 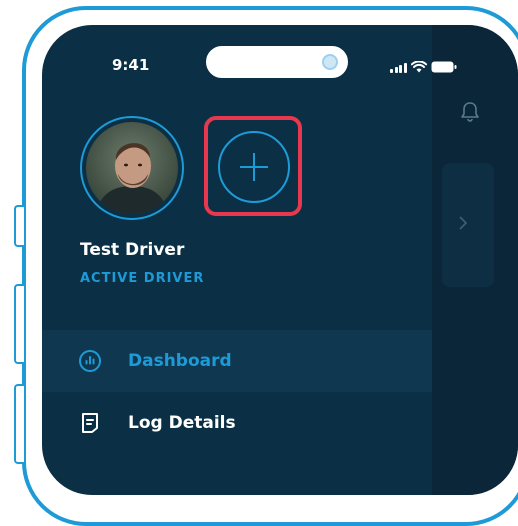 I want to click on dynamic-island, so click(x=277, y=62).